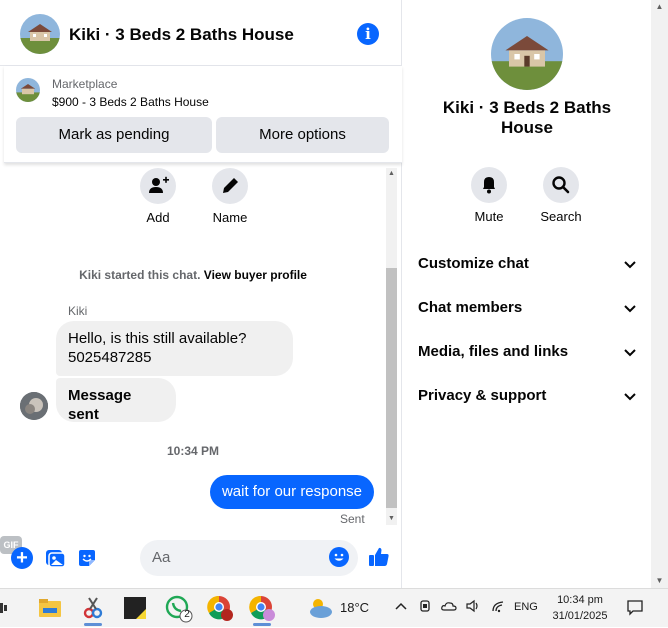 This screenshot has height=628, width=668. I want to click on search-action: Search, so click(561, 195).